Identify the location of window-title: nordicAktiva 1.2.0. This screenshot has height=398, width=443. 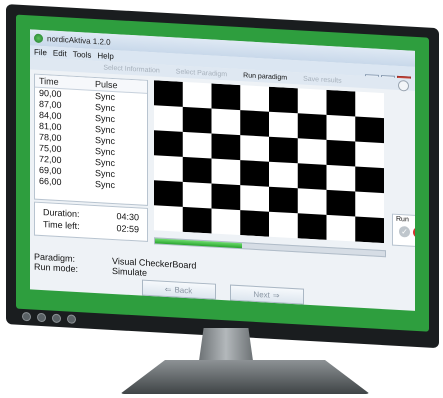
(79, 40).